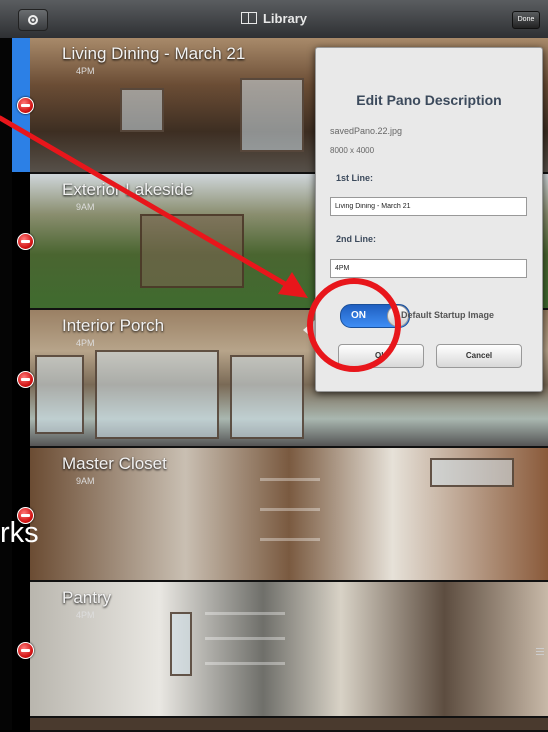  What do you see at coordinates (479, 356) in the screenshot?
I see `cancel-button: Cancel` at bounding box center [479, 356].